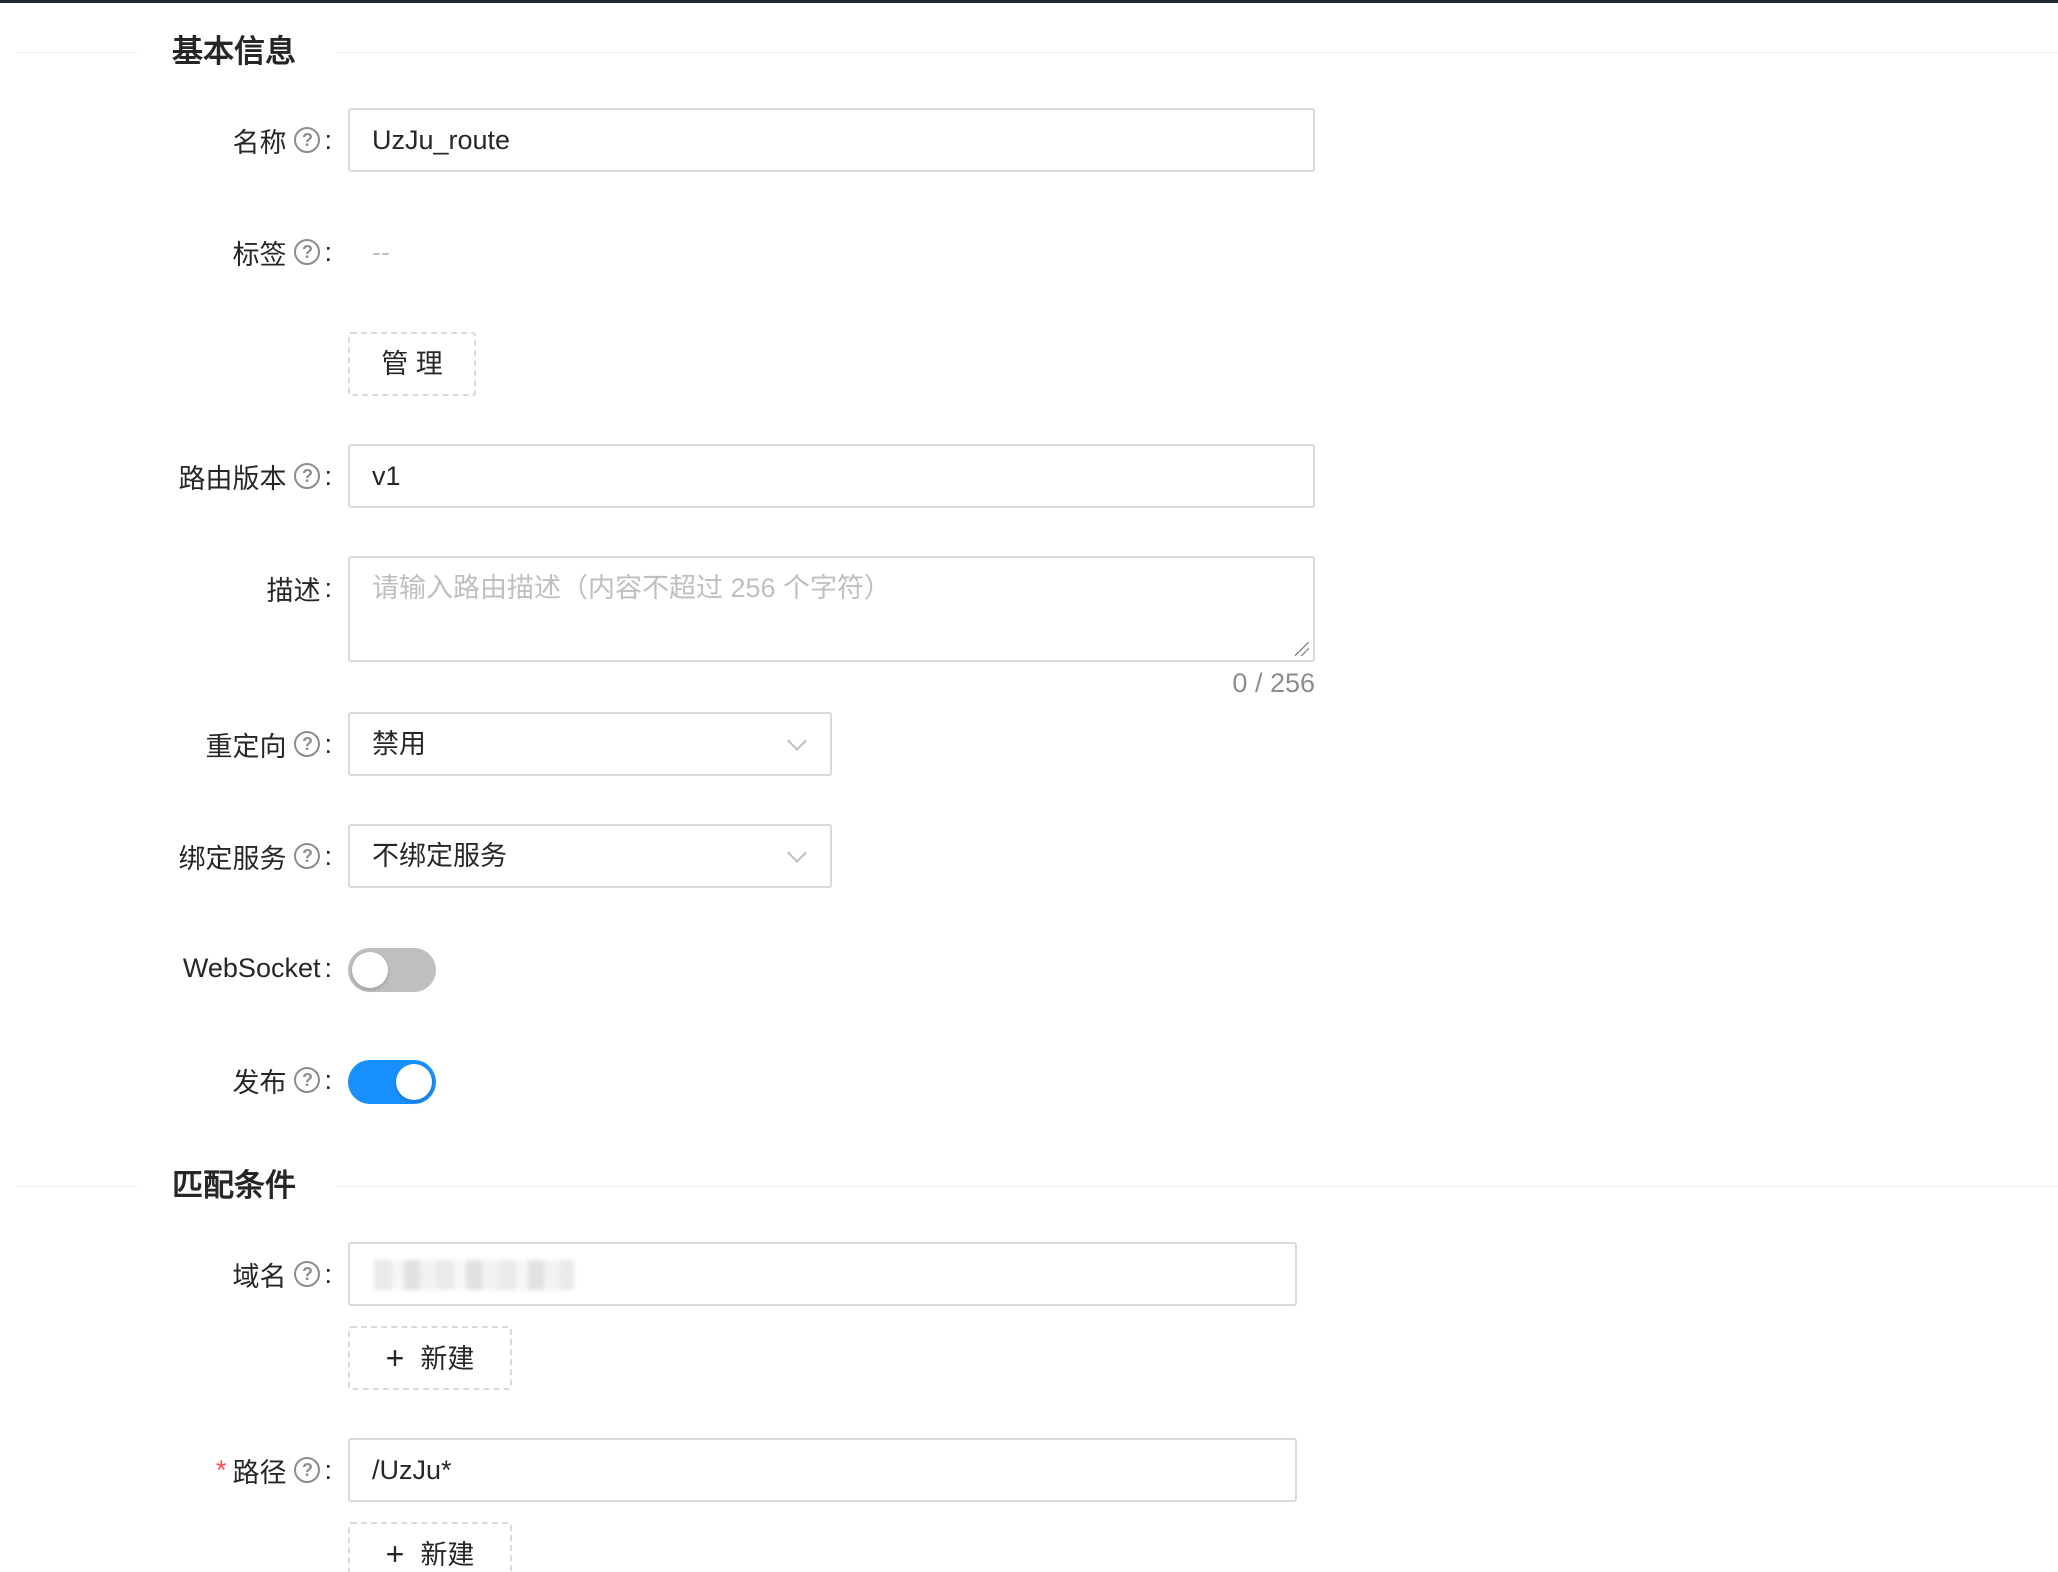  I want to click on tags-value: --, so click(381, 252).